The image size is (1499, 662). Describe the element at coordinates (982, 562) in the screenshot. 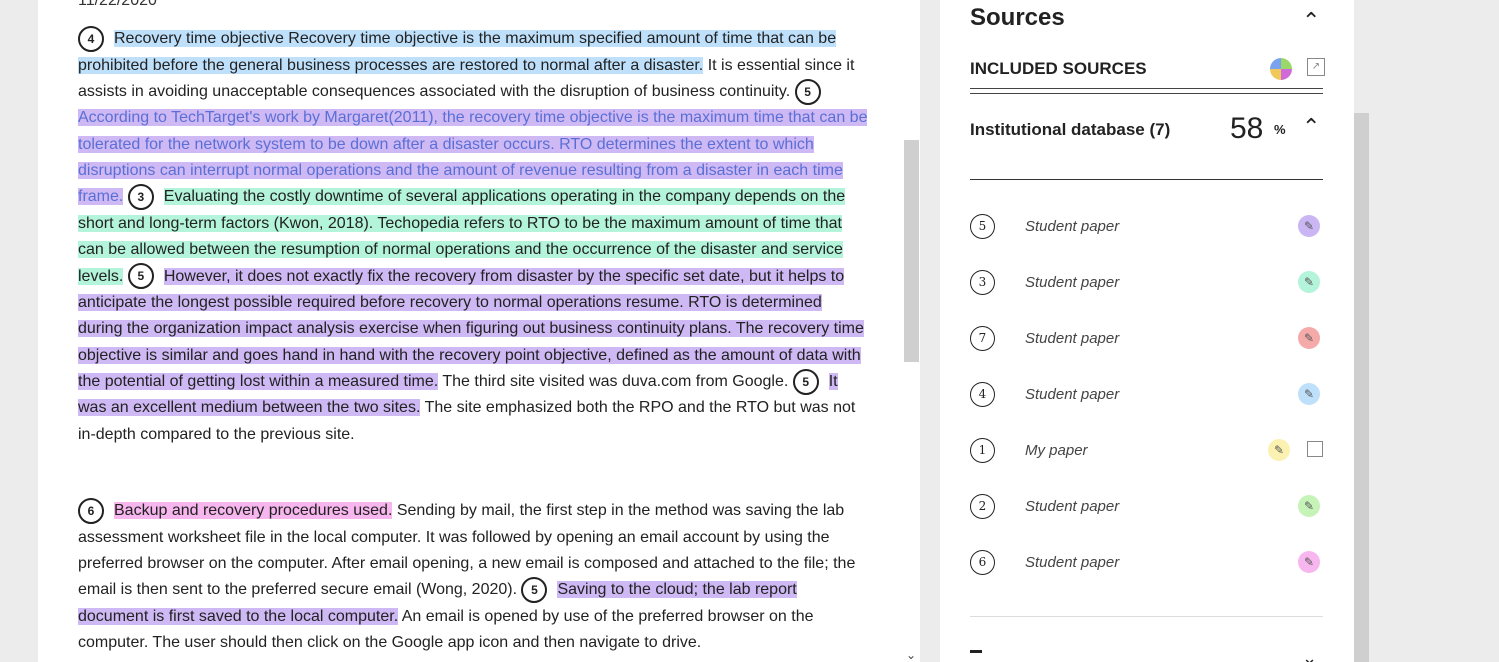

I see `source-number: 6` at that location.